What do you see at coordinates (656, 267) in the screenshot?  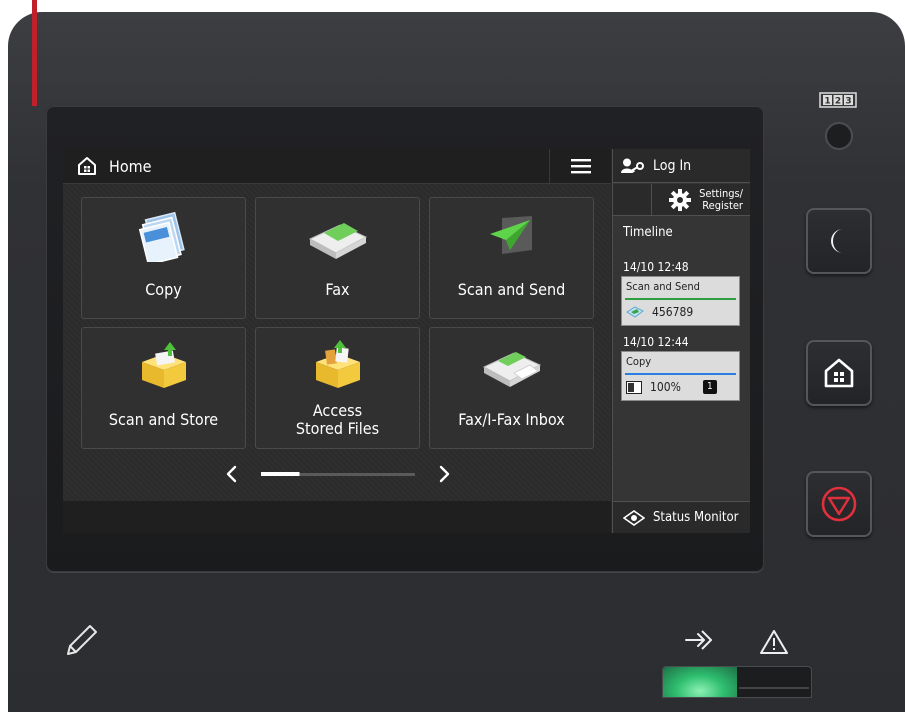 I see `job-time: 14/10 12:48` at bounding box center [656, 267].